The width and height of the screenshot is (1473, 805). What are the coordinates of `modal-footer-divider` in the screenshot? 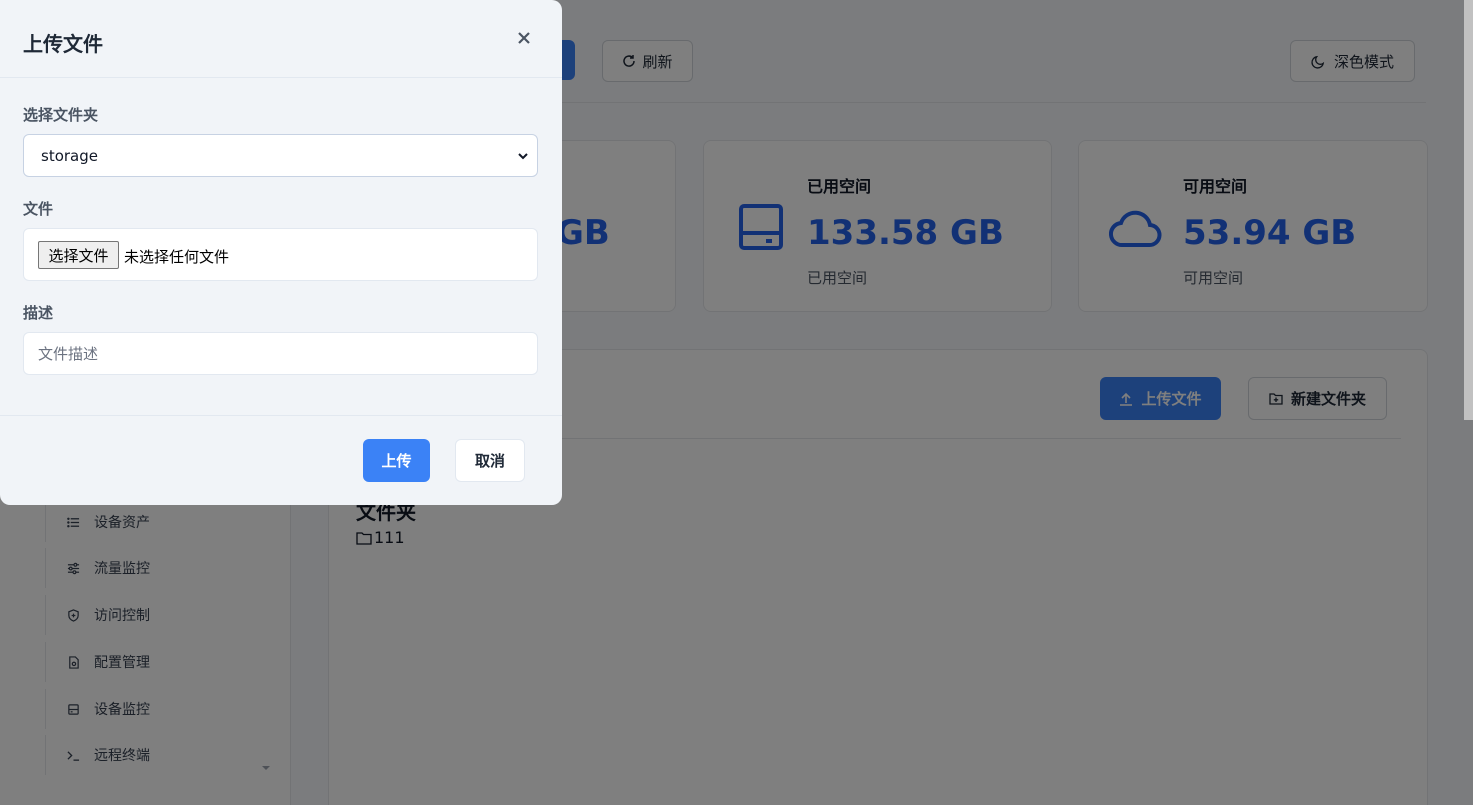 It's located at (281, 415).